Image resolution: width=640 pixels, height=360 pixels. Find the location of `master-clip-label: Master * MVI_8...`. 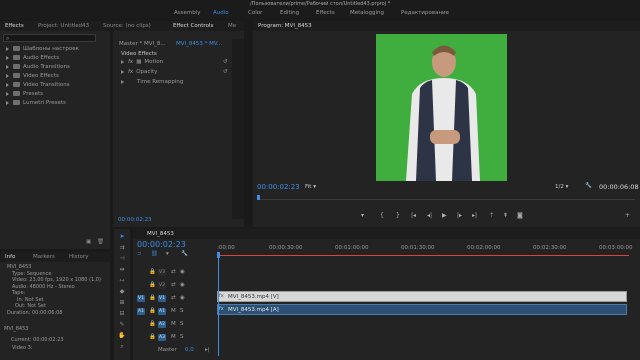

master-clip-label: Master * MVI_8... is located at coordinates (142, 44).